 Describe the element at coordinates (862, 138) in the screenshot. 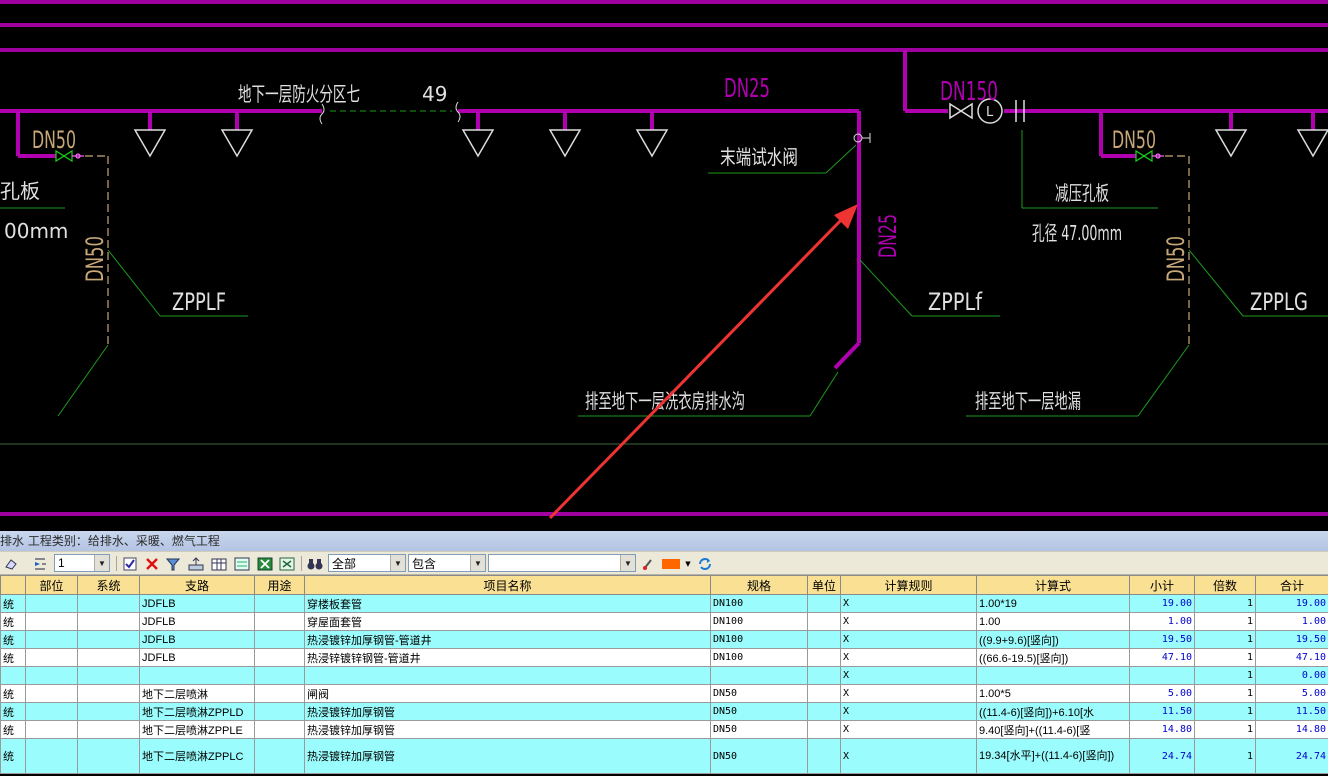

I see `end-test-valve` at that location.